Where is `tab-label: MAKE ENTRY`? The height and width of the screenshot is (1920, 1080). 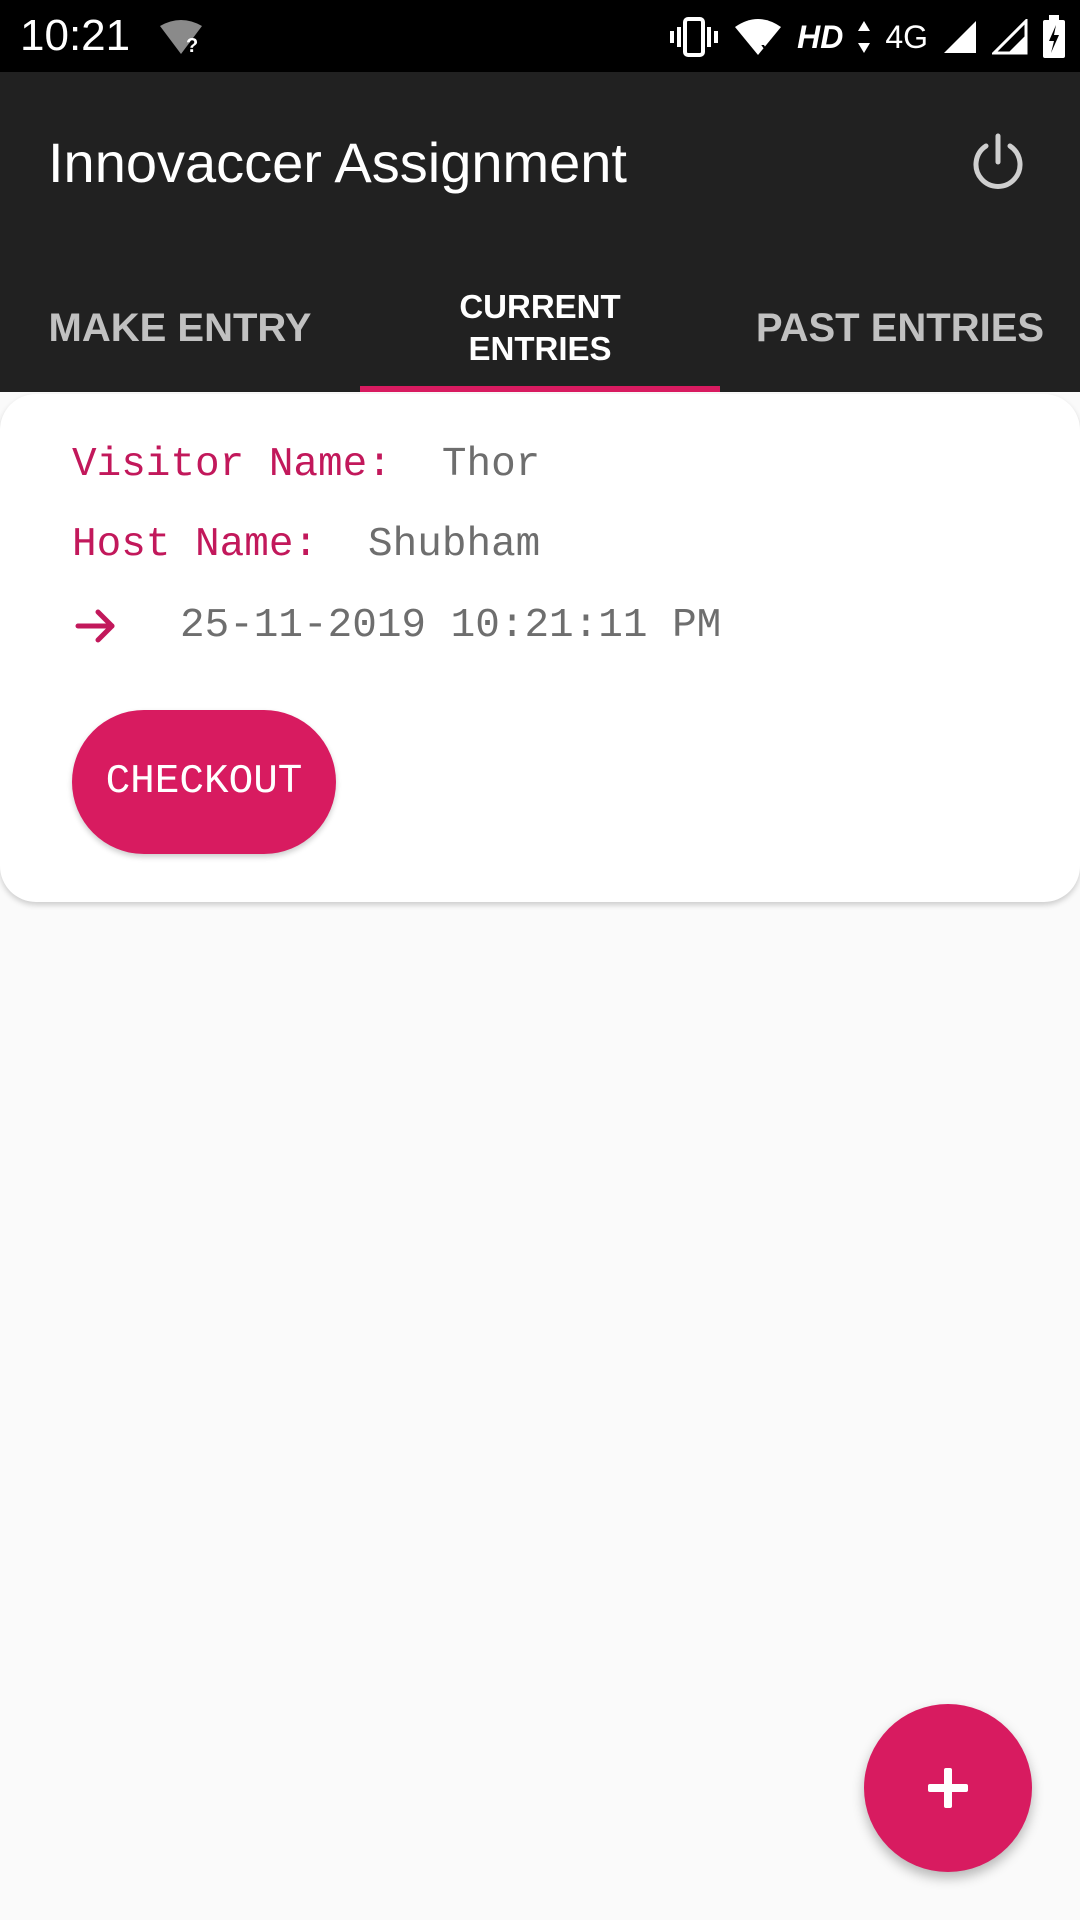
tab-label: MAKE ENTRY is located at coordinates (180, 328).